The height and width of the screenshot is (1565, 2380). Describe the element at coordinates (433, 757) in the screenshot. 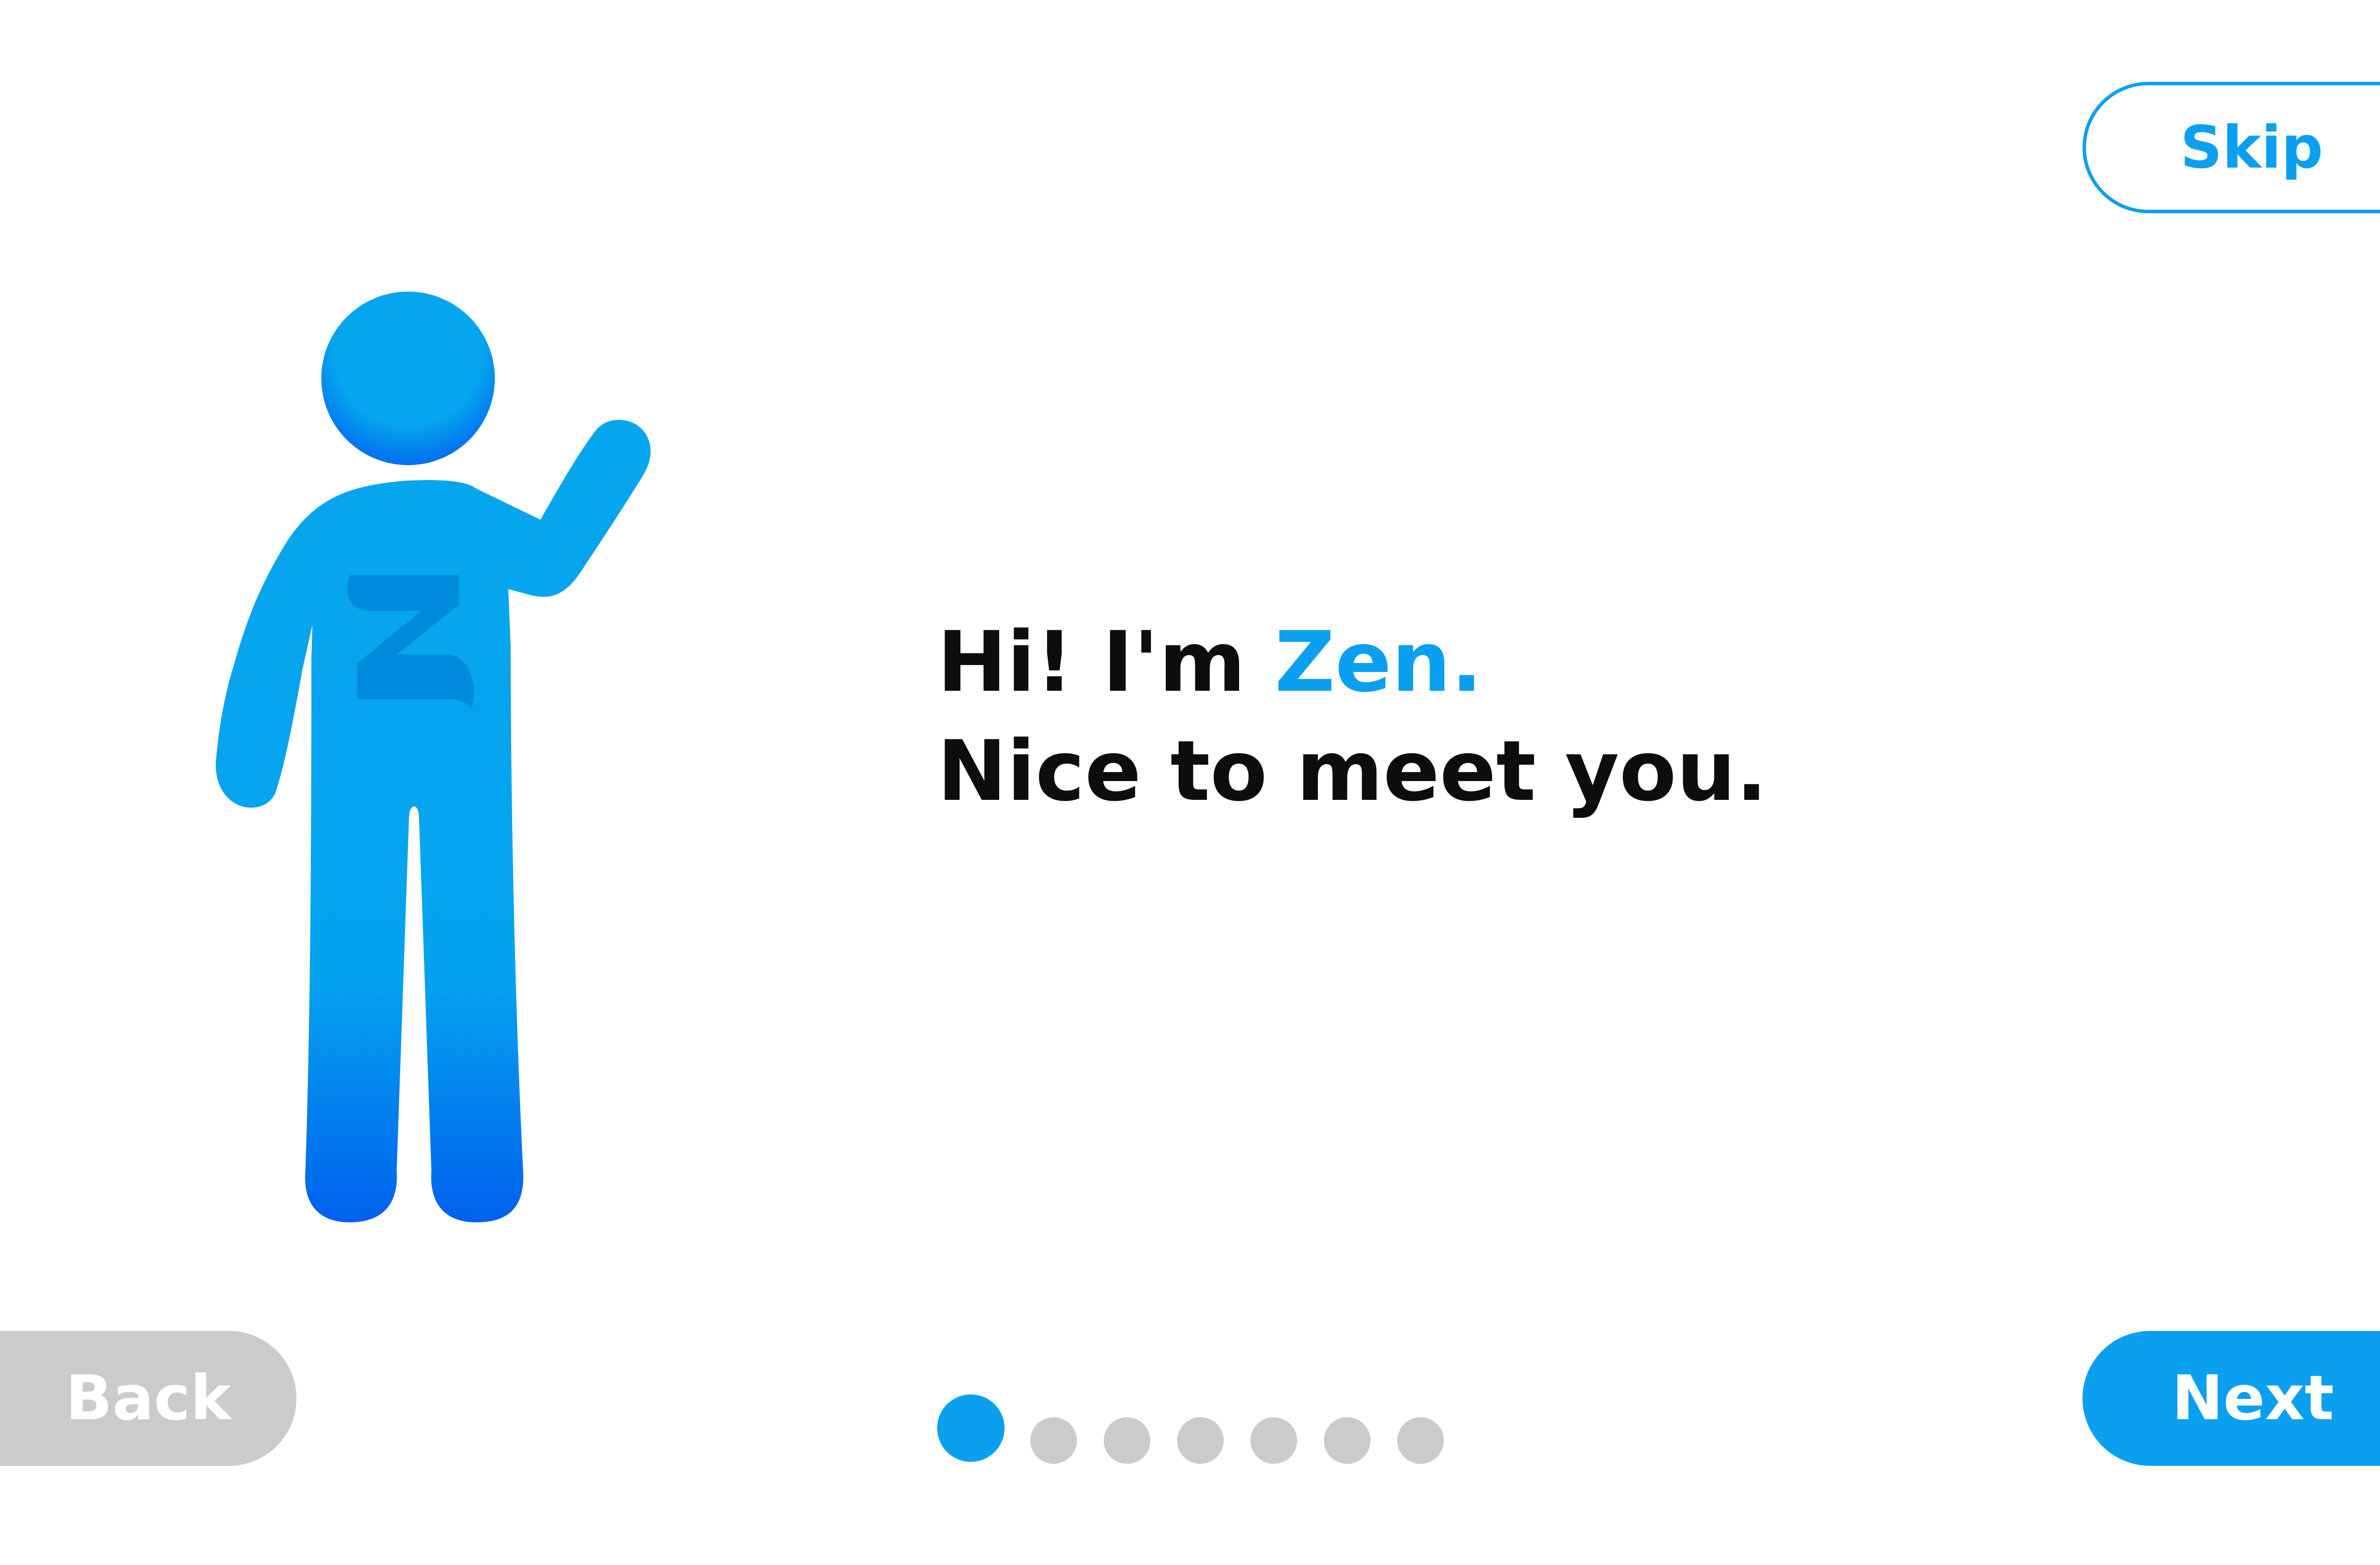

I see `zen-mascot-icon` at that location.